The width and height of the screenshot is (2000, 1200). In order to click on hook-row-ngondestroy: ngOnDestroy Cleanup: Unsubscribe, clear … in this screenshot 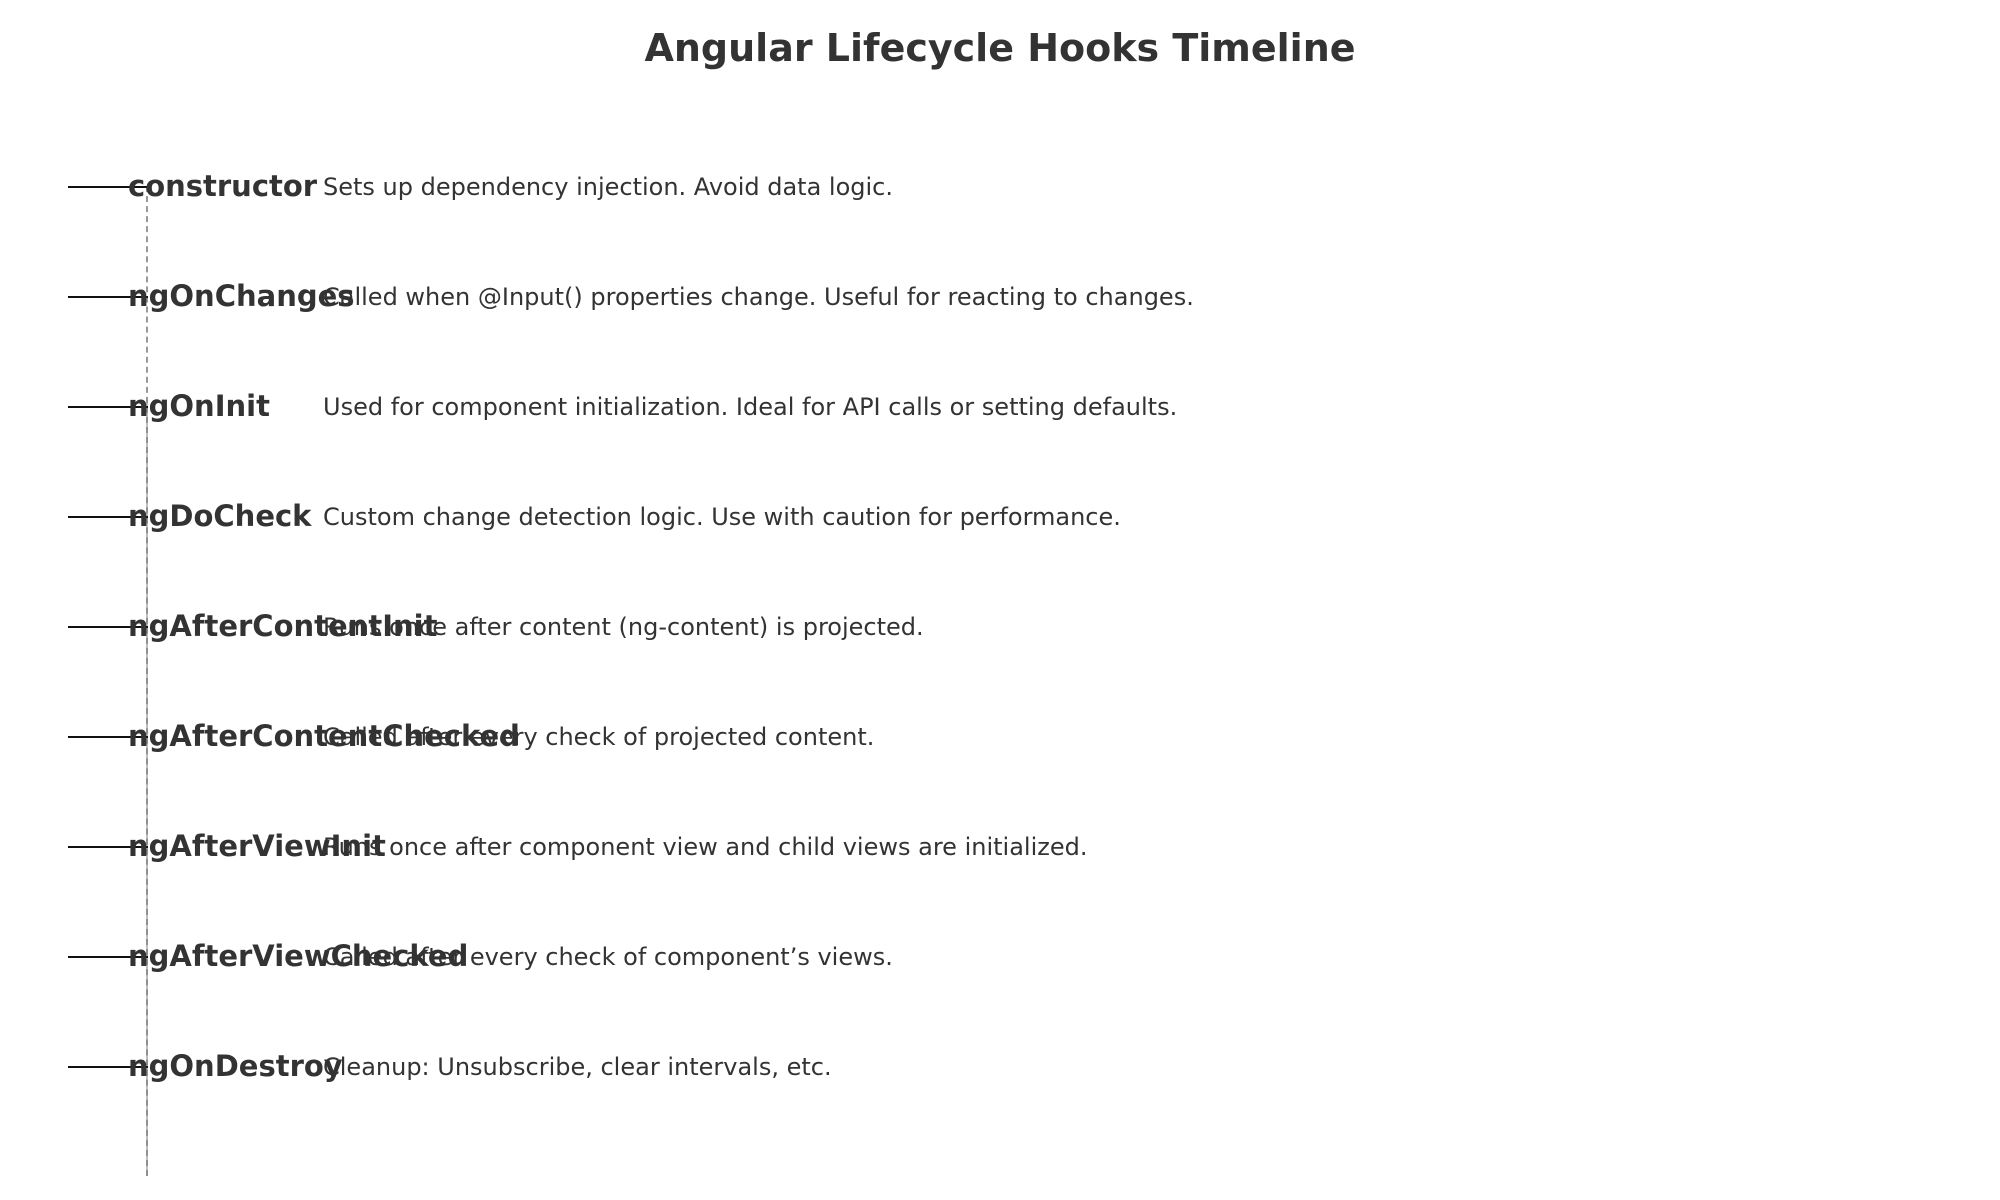, I will do `click(1000, 1068)`.